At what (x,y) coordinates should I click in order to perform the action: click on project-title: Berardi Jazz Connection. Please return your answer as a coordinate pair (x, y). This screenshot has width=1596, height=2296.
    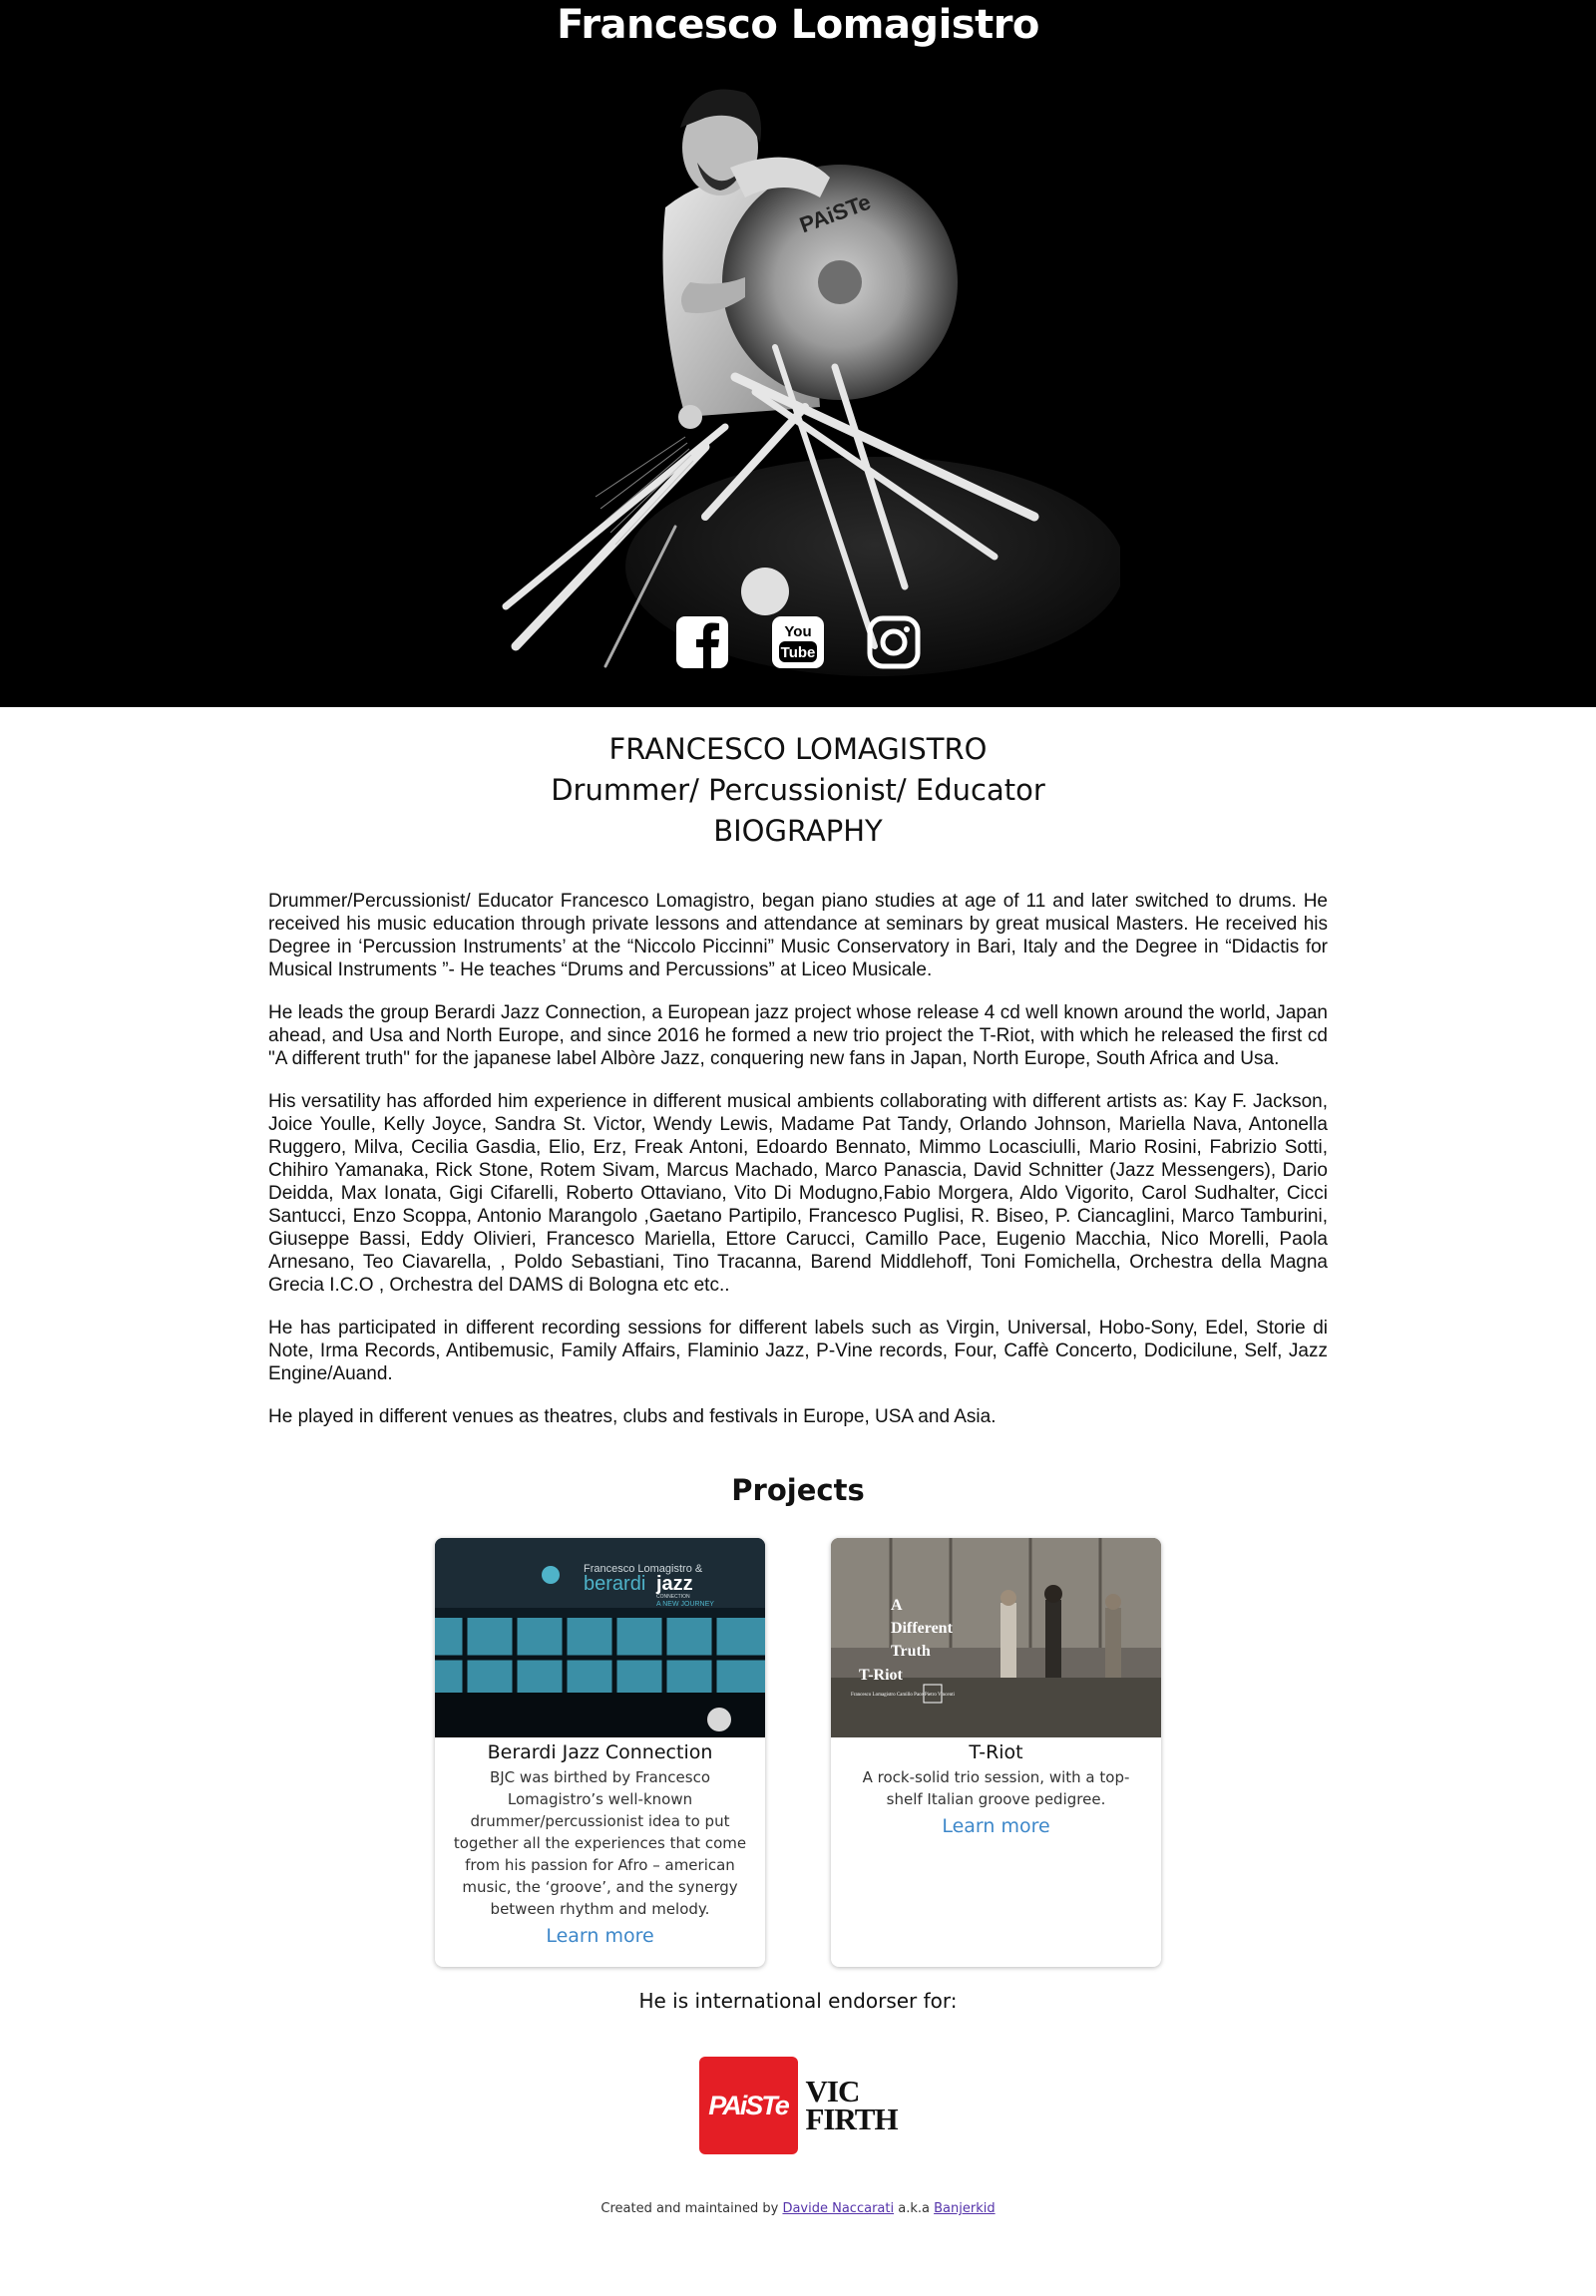
    Looking at the image, I should click on (600, 1752).